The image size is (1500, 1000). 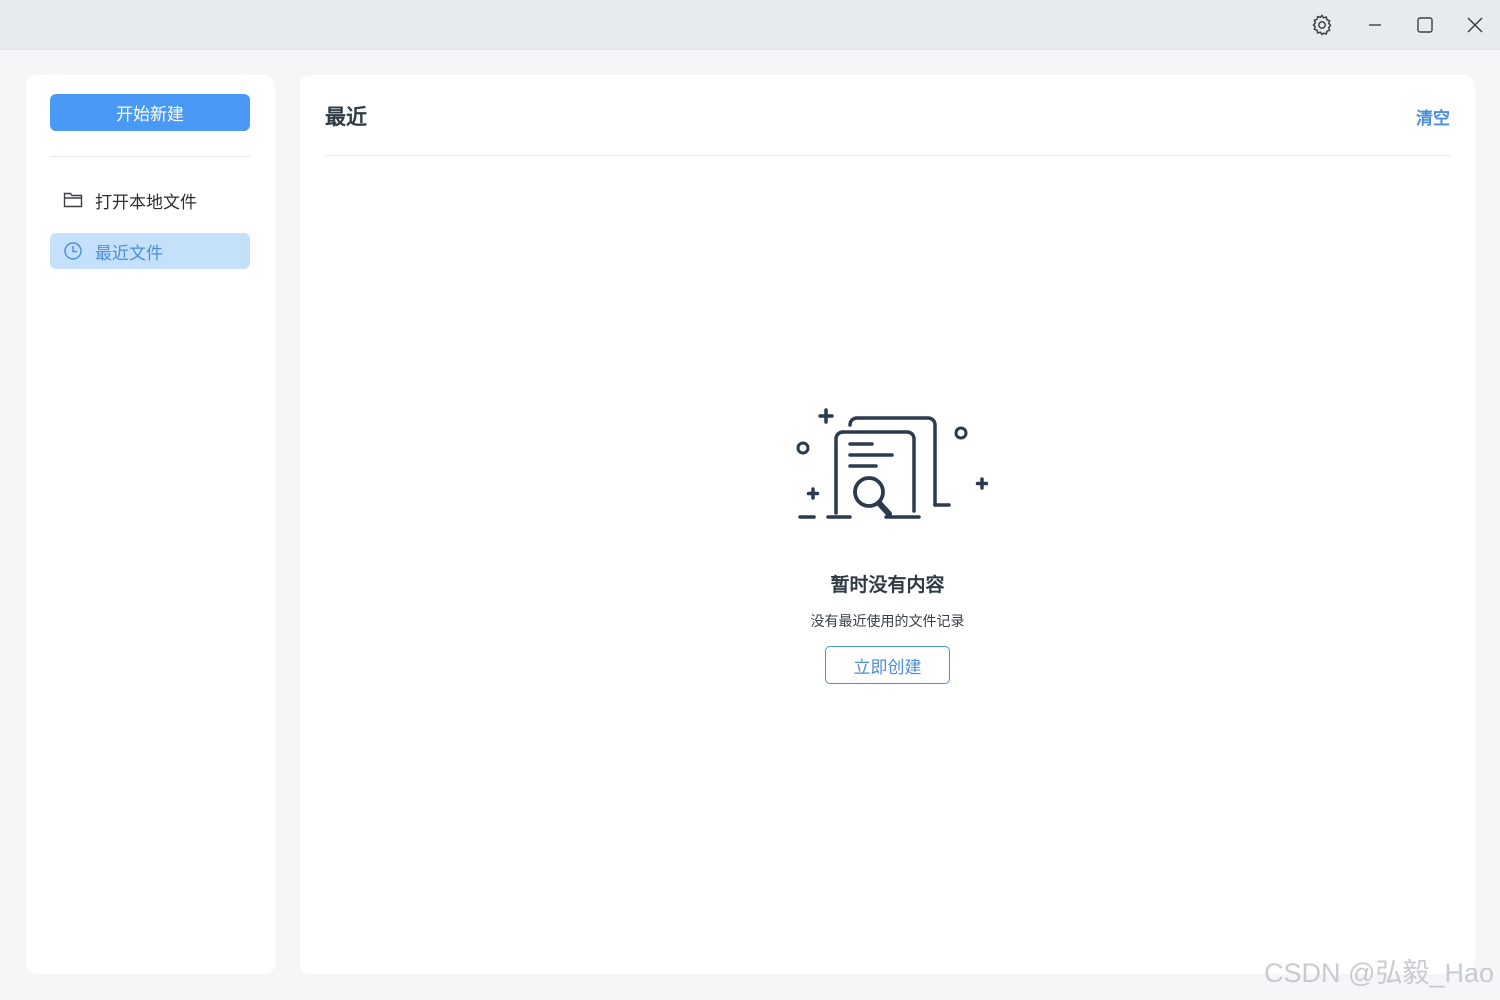 I want to click on watermark: CSDN @弘毅_Hao, so click(x=1379, y=973).